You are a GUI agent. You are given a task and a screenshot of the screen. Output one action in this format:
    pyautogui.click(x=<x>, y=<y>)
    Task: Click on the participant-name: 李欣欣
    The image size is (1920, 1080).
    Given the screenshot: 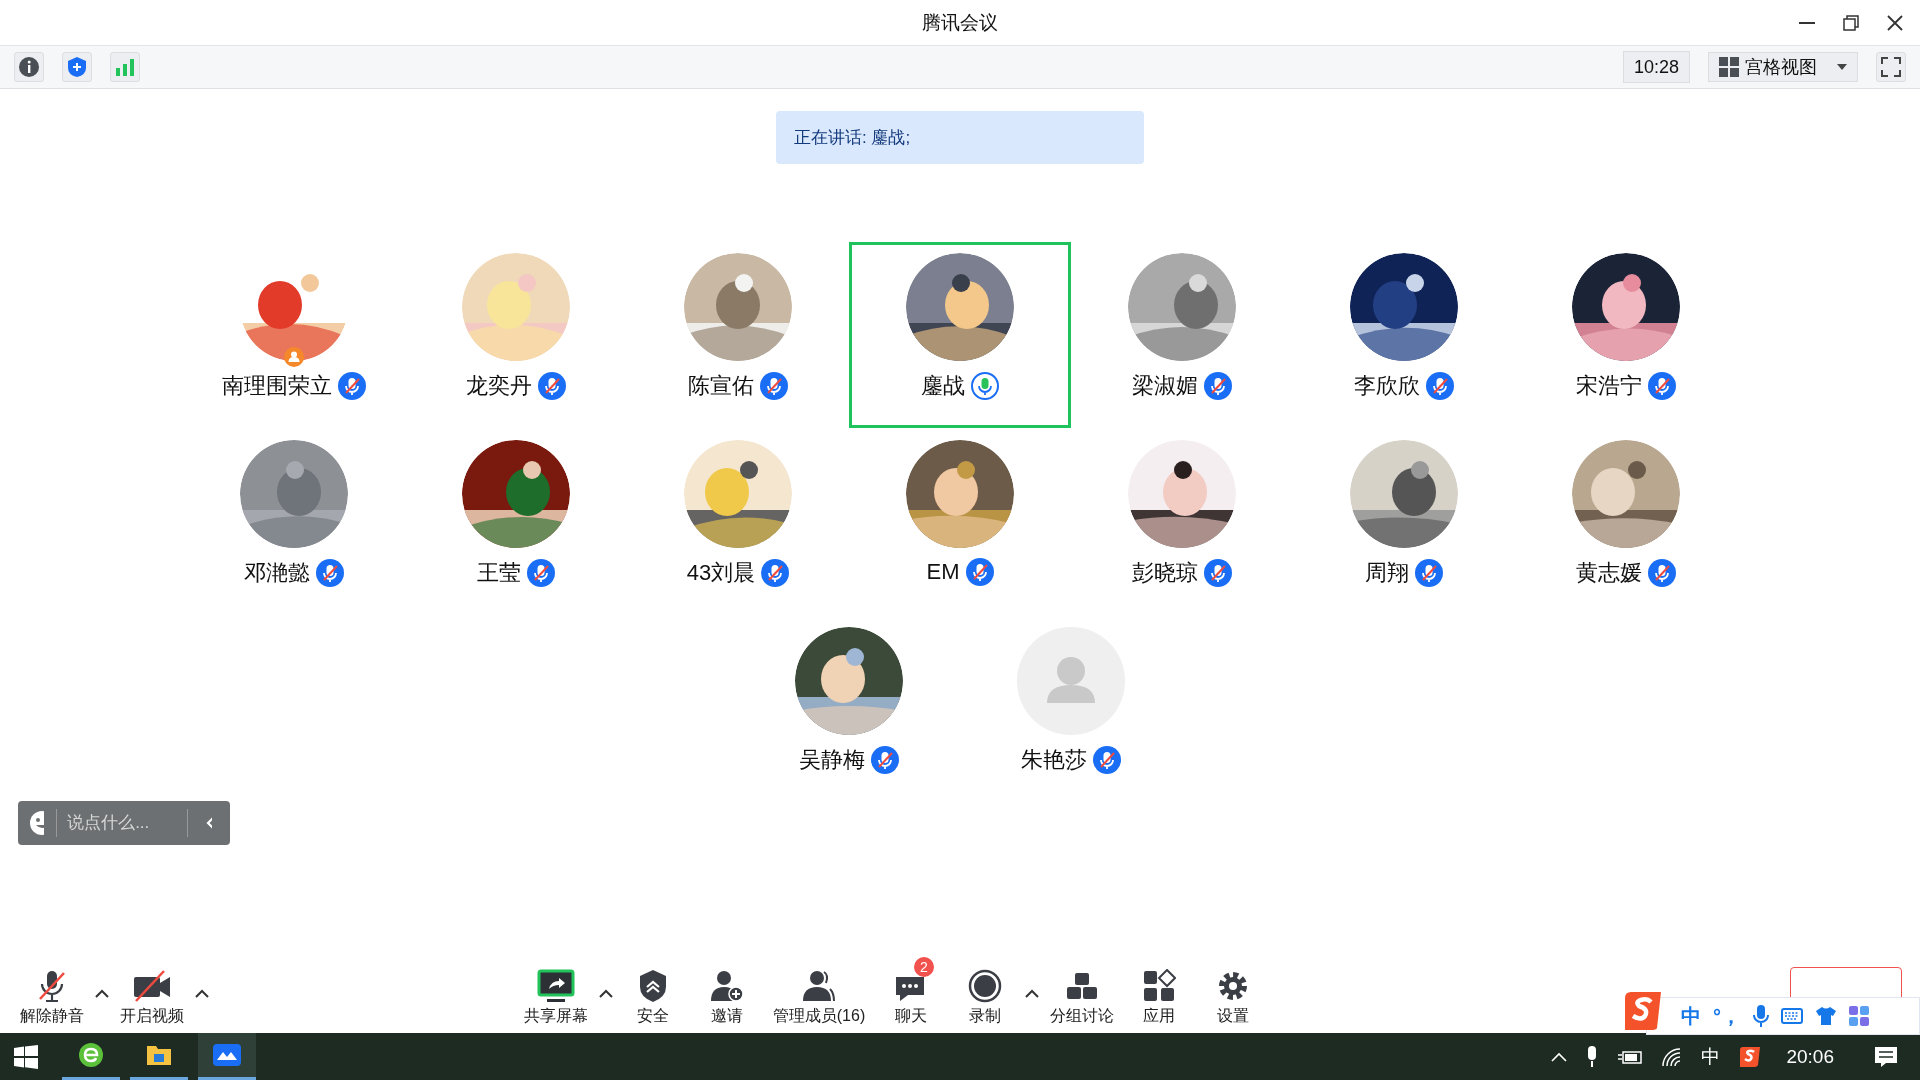 What is the action you would take?
    pyautogui.click(x=1387, y=386)
    